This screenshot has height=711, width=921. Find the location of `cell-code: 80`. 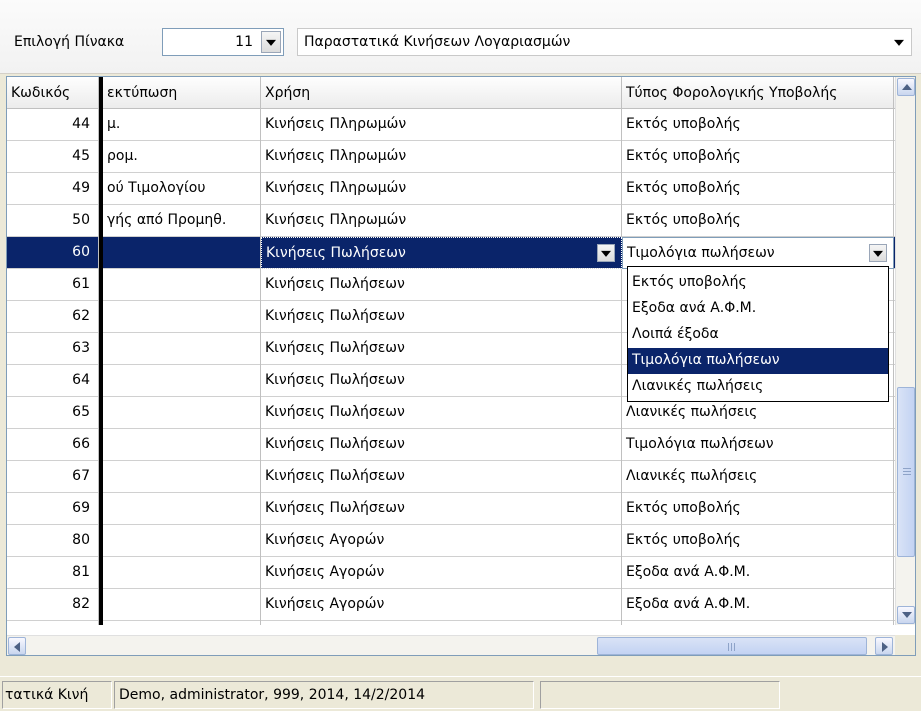

cell-code: 80 is located at coordinates (53, 541).